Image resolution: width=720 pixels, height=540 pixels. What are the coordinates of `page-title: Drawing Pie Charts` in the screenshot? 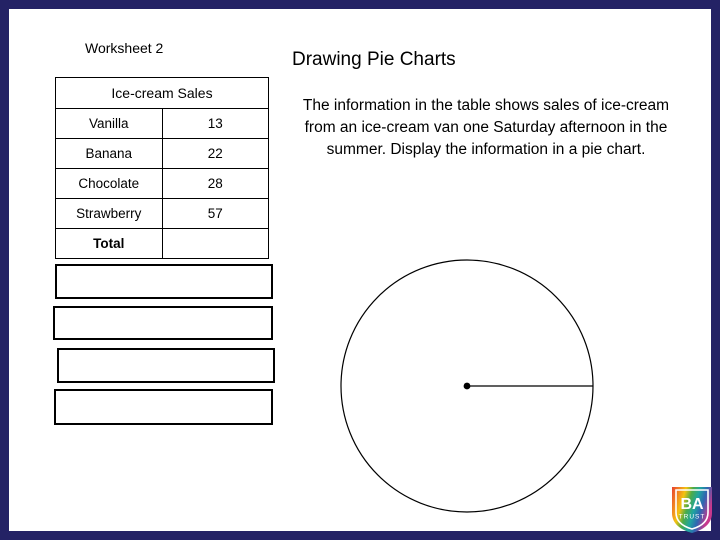 It's located at (374, 59).